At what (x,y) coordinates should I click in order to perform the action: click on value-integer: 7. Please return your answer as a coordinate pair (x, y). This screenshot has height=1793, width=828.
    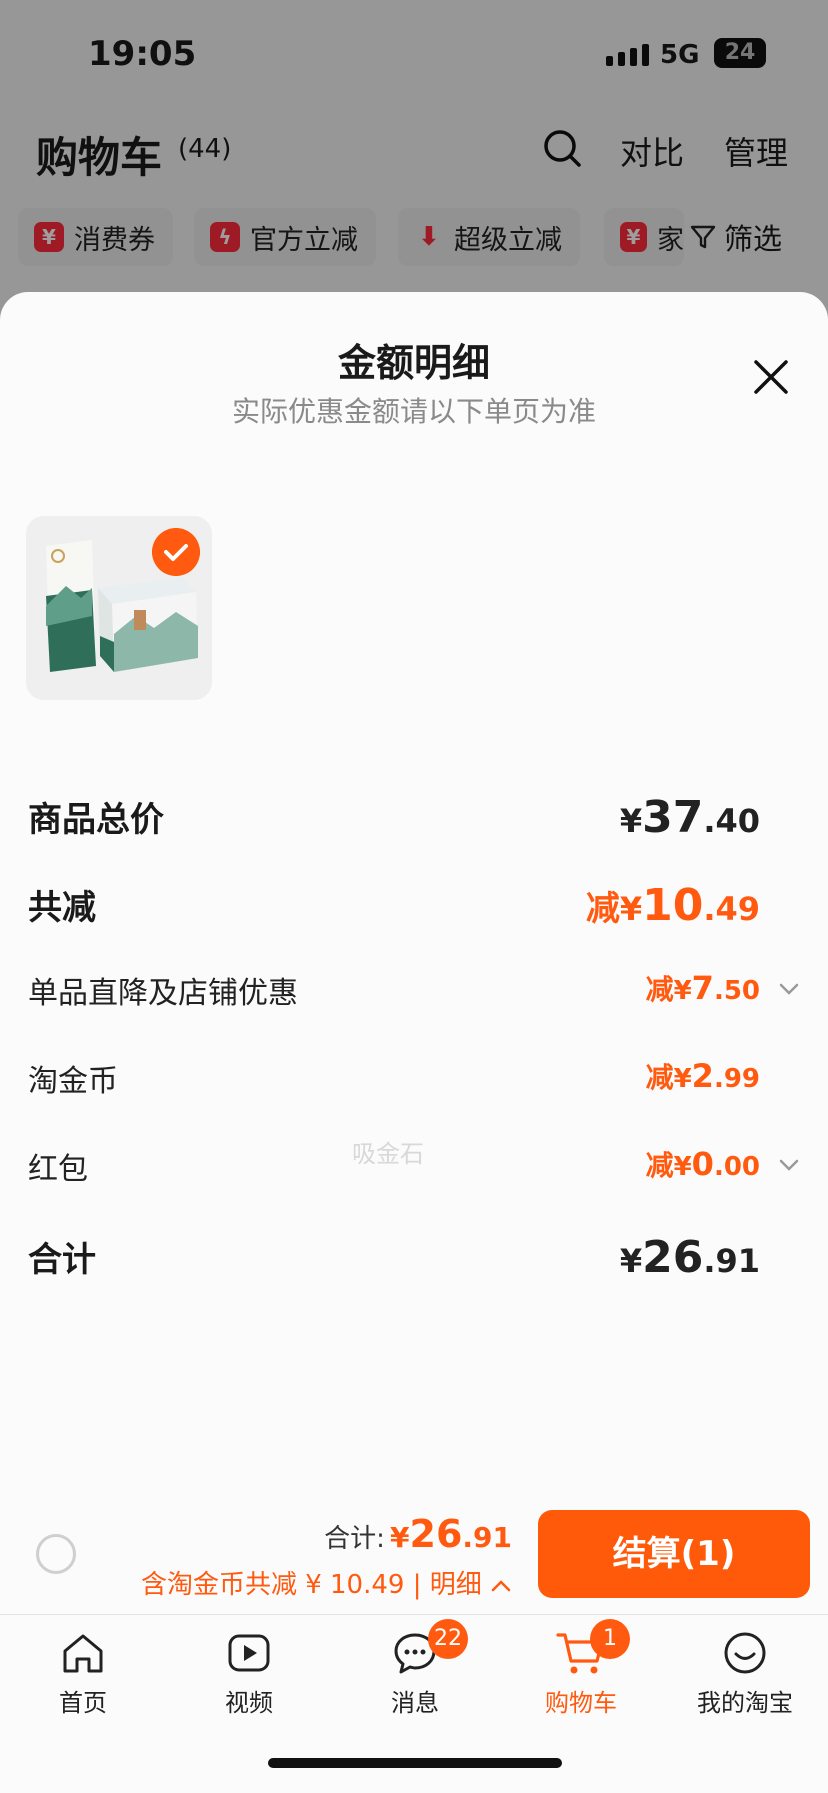
    Looking at the image, I should click on (702, 988).